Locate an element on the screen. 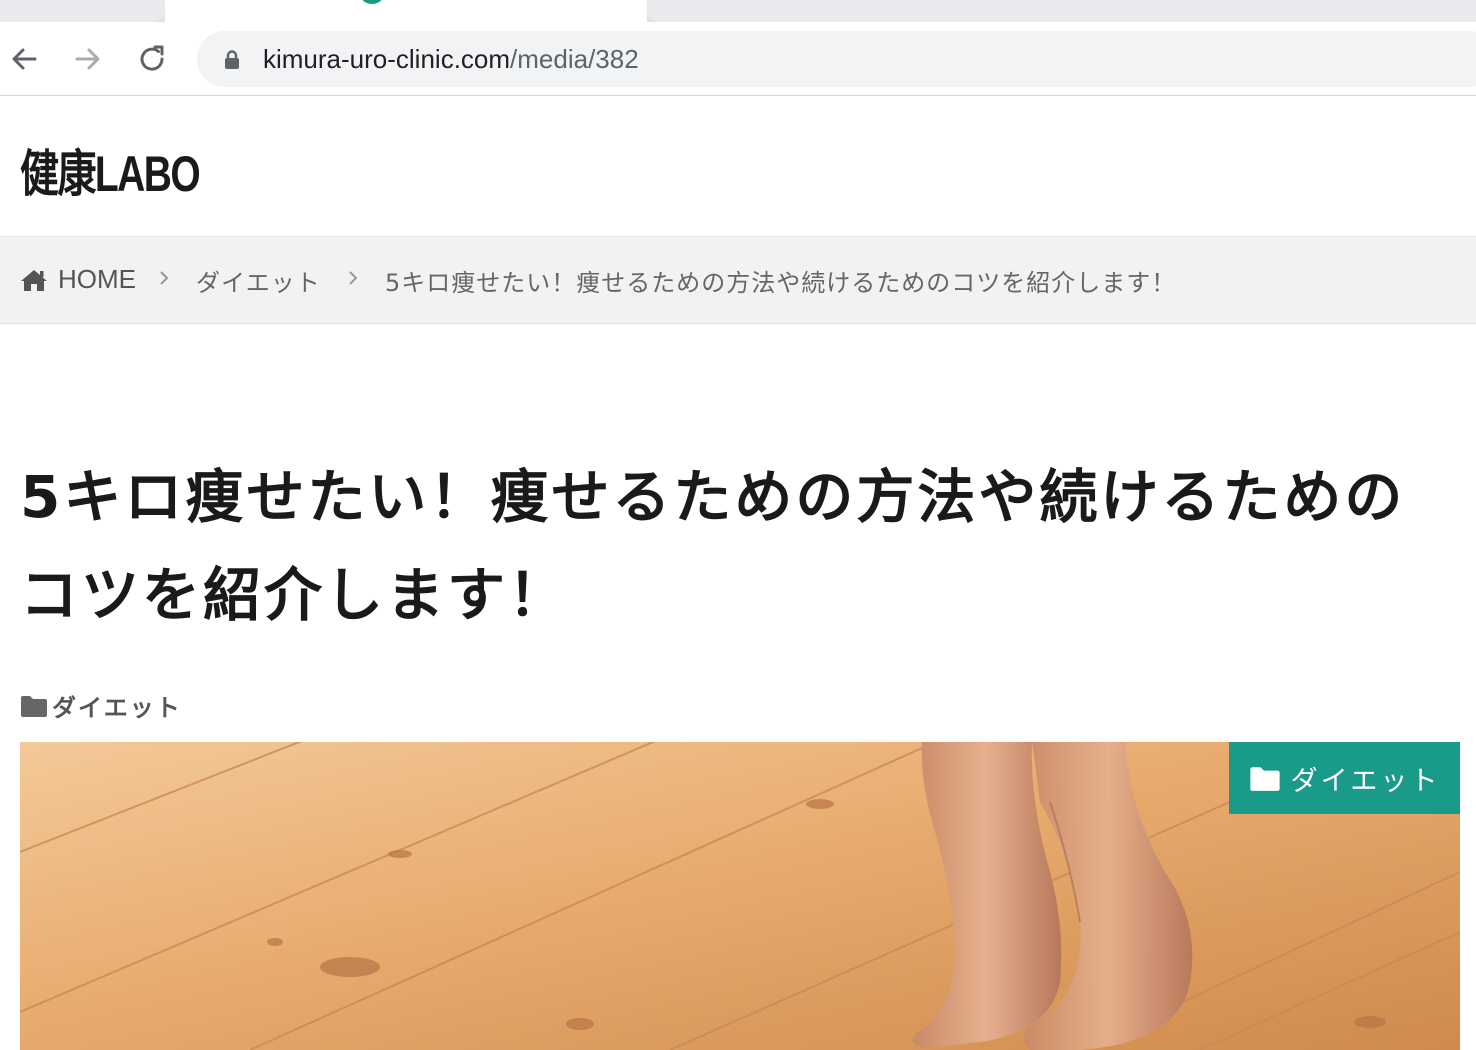  reload-button is located at coordinates (152, 59).